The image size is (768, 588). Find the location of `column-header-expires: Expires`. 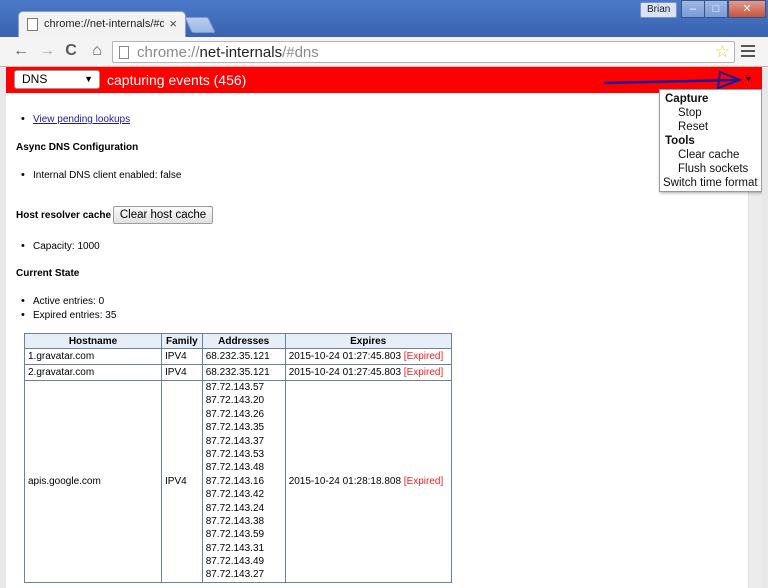

column-header-expires: Expires is located at coordinates (368, 341).